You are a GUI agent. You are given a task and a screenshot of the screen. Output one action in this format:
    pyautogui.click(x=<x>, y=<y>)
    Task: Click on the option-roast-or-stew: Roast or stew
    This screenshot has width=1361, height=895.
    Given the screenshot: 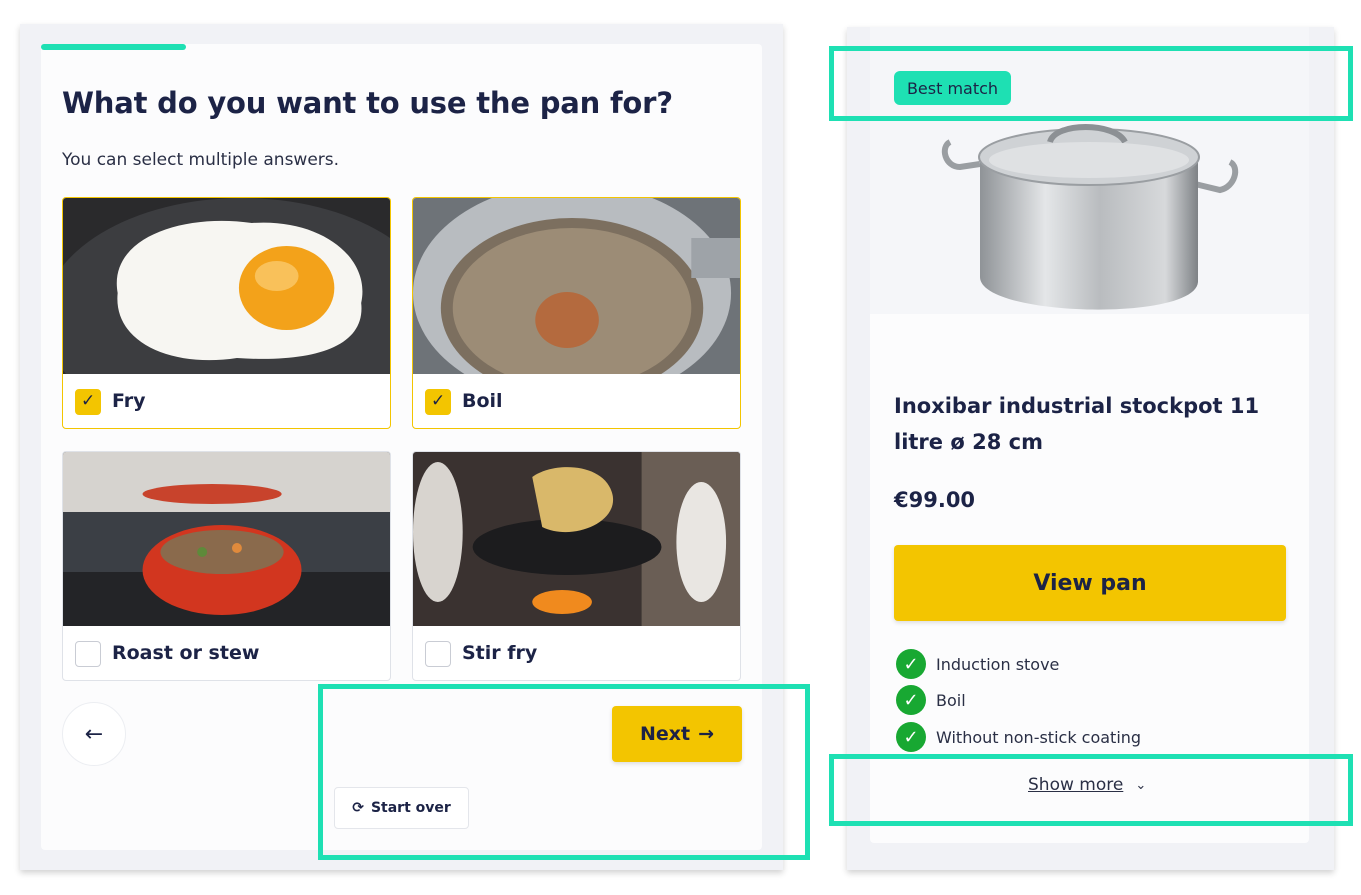 What is the action you would take?
    pyautogui.click(x=226, y=566)
    